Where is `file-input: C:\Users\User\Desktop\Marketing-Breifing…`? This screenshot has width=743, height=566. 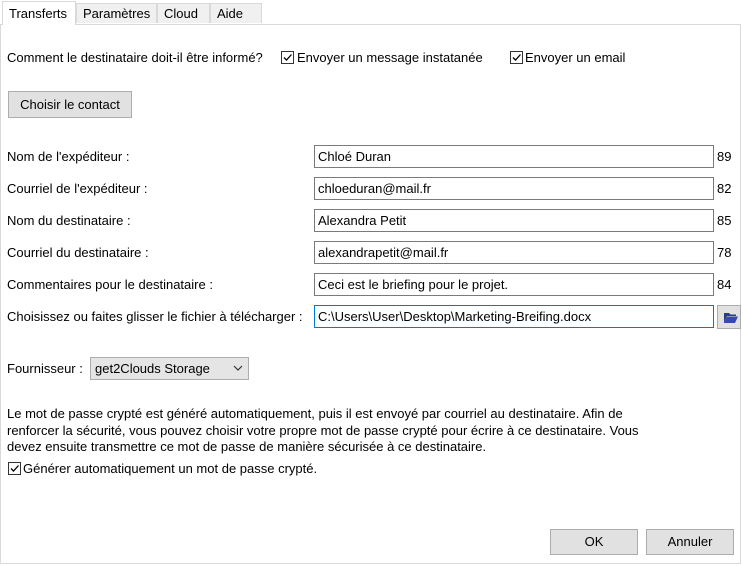
file-input: C:\Users\User\Desktop\Marketing-Breifing… is located at coordinates (514, 316).